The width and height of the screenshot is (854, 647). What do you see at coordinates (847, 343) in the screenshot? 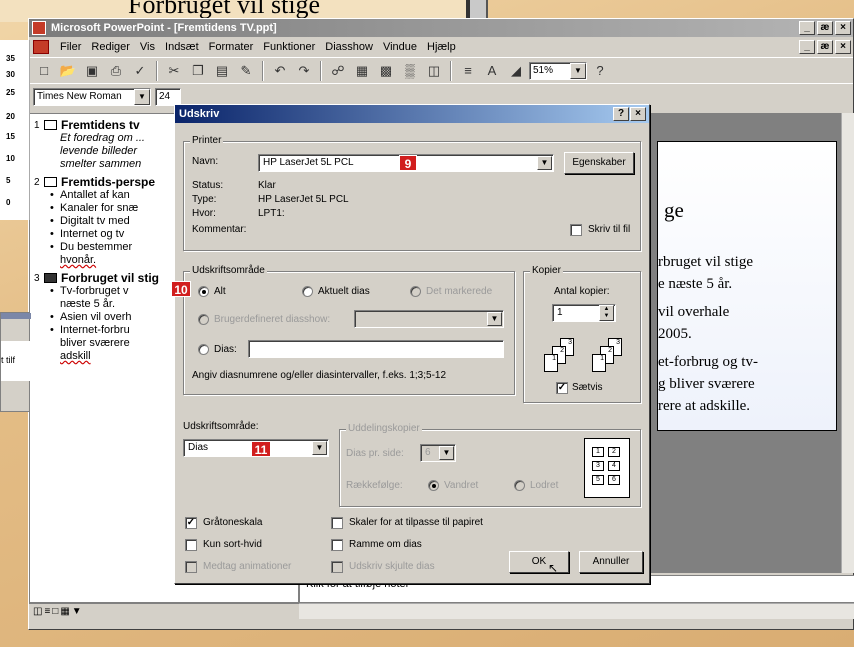
I see `vertical-scrollbar` at bounding box center [847, 343].